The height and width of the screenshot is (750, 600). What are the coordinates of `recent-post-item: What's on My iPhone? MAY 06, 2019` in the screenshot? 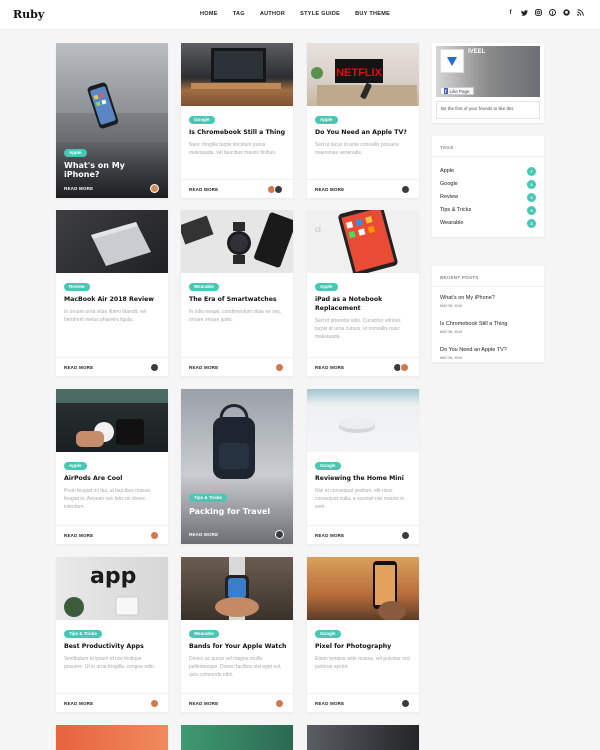 It's located at (488, 301).